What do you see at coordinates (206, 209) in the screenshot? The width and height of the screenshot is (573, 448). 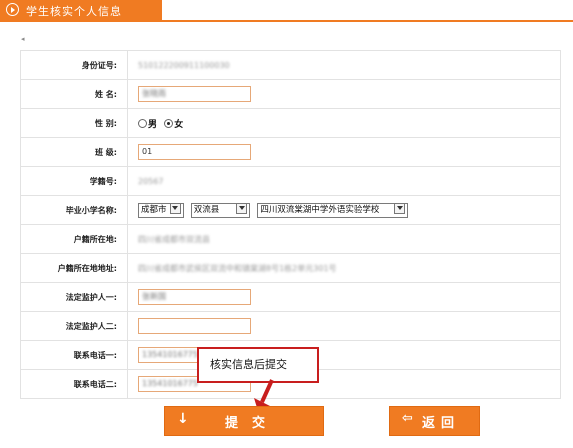 I see `county-select-value: 双流县` at bounding box center [206, 209].